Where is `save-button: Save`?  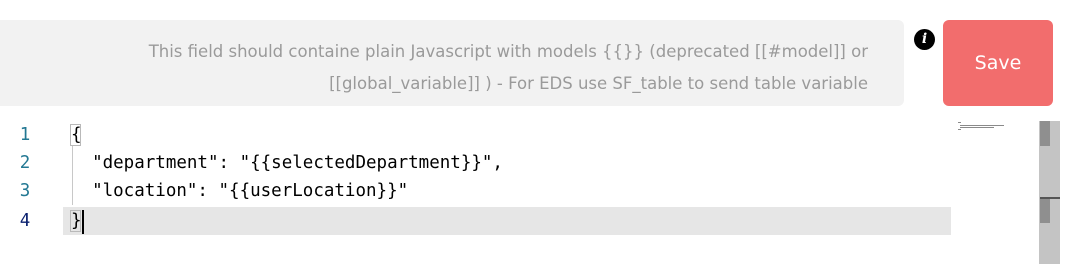 save-button: Save is located at coordinates (998, 63).